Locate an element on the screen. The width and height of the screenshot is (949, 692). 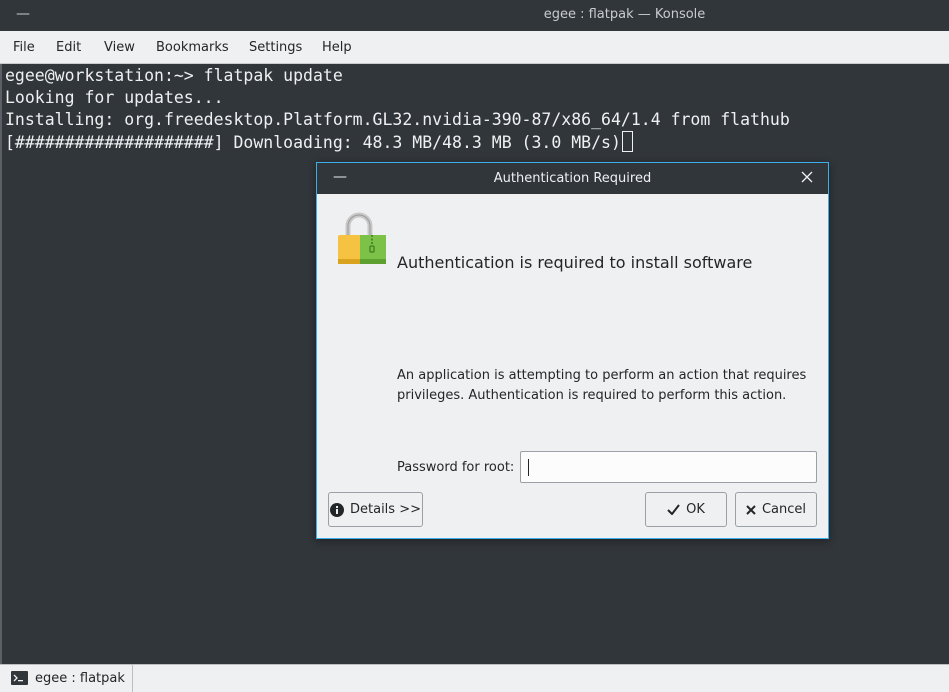
info-icon is located at coordinates (337, 509).